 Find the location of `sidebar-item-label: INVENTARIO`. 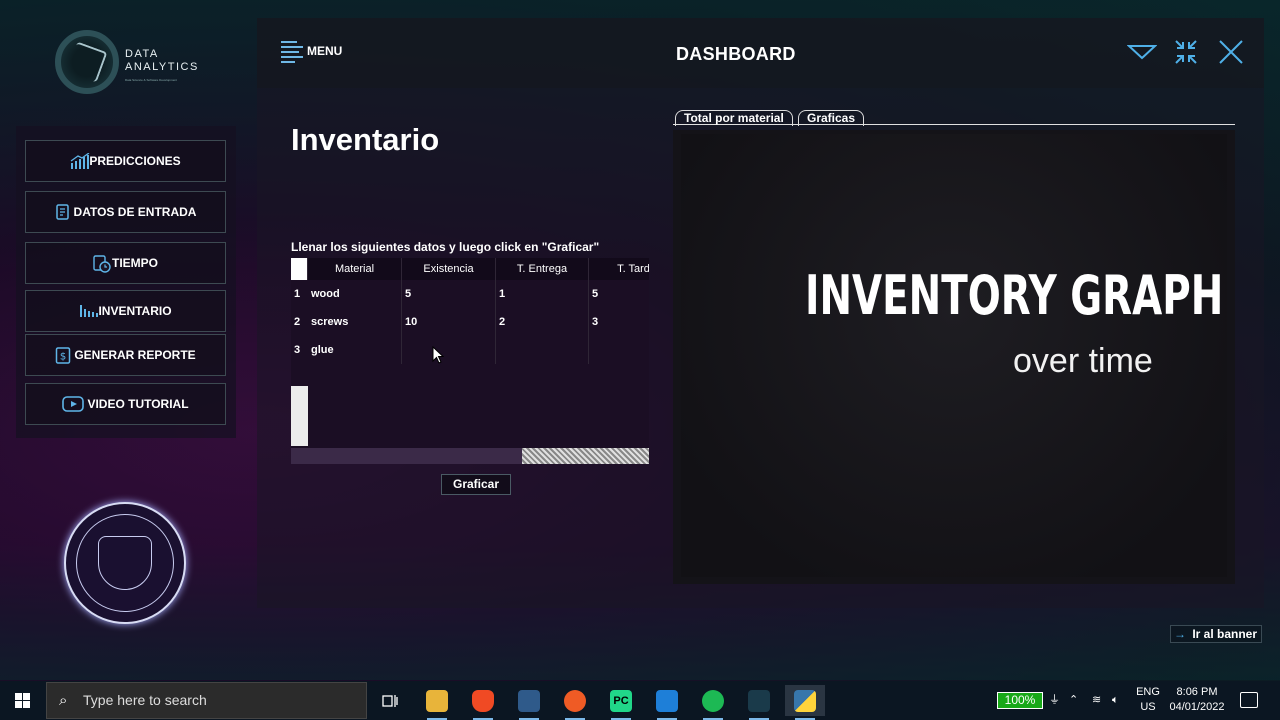

sidebar-item-label: INVENTARIO is located at coordinates (135, 311).